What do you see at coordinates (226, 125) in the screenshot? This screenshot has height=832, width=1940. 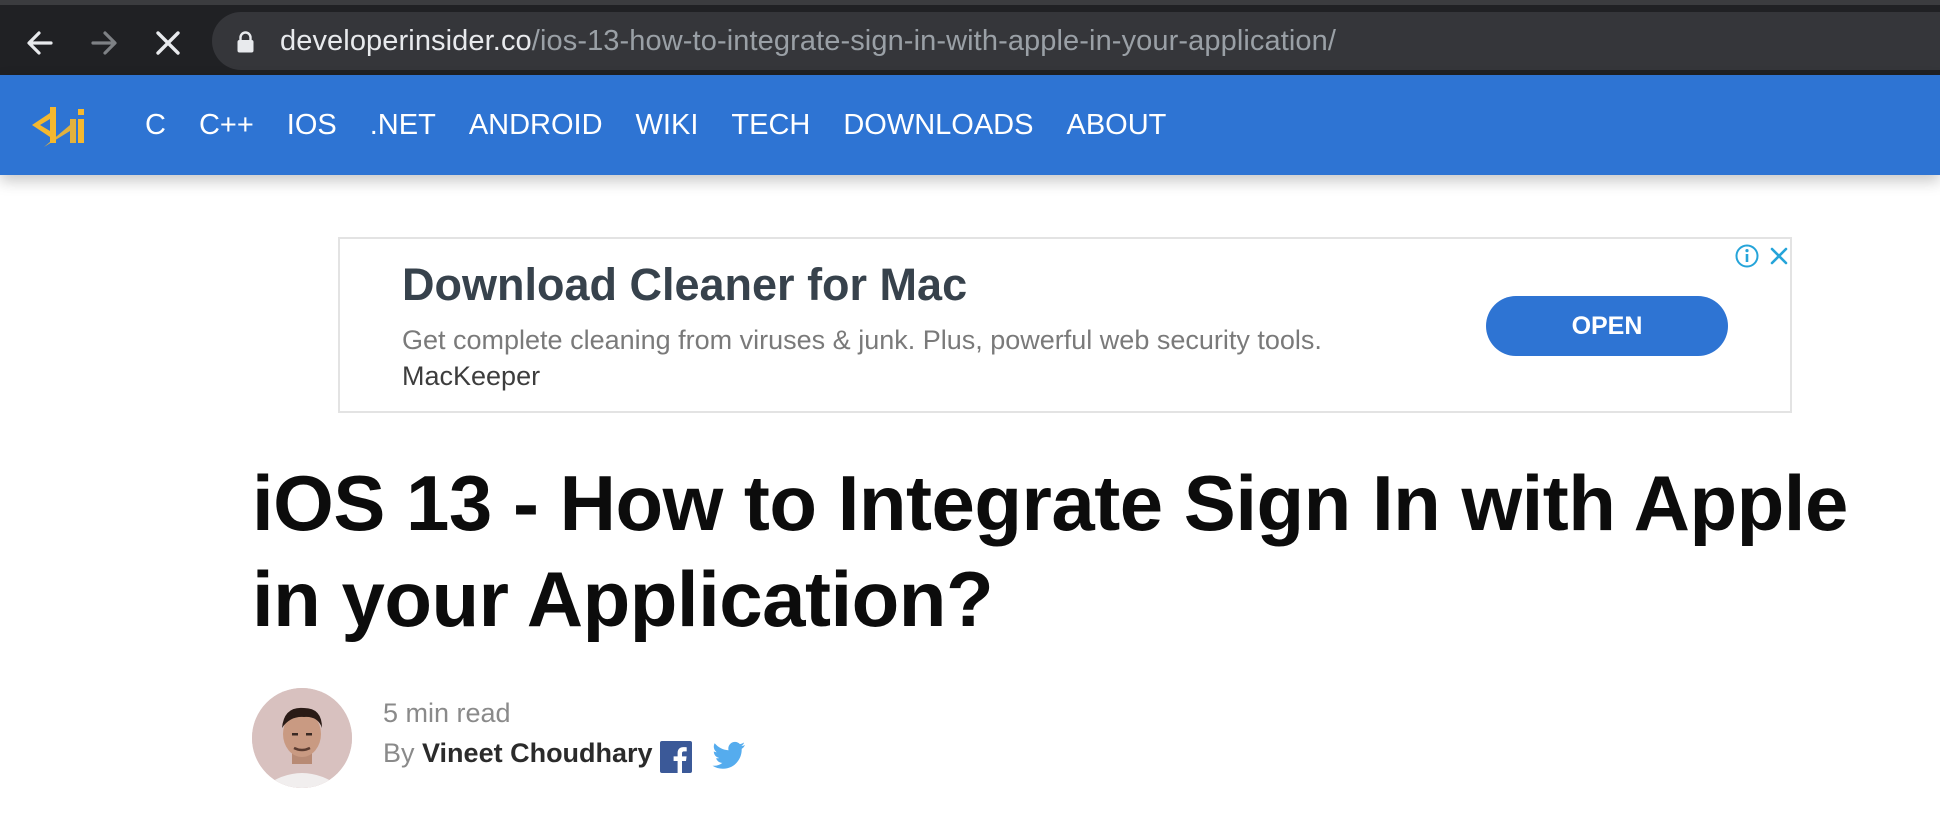 I see `nav-item-cpp: C++` at bounding box center [226, 125].